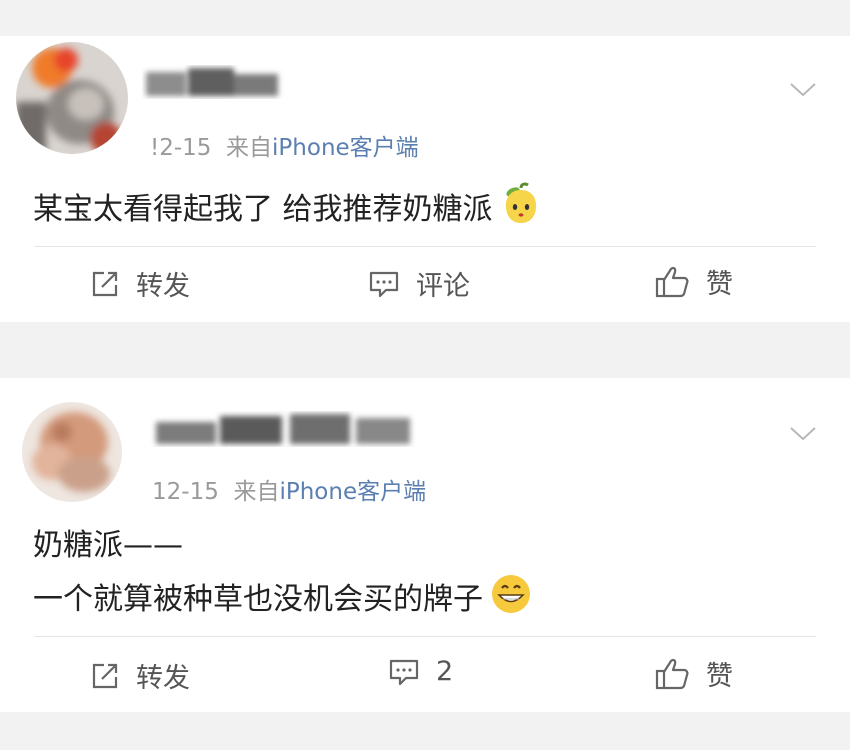 The image size is (850, 750). I want to click on comment-count: 2, so click(445, 671).